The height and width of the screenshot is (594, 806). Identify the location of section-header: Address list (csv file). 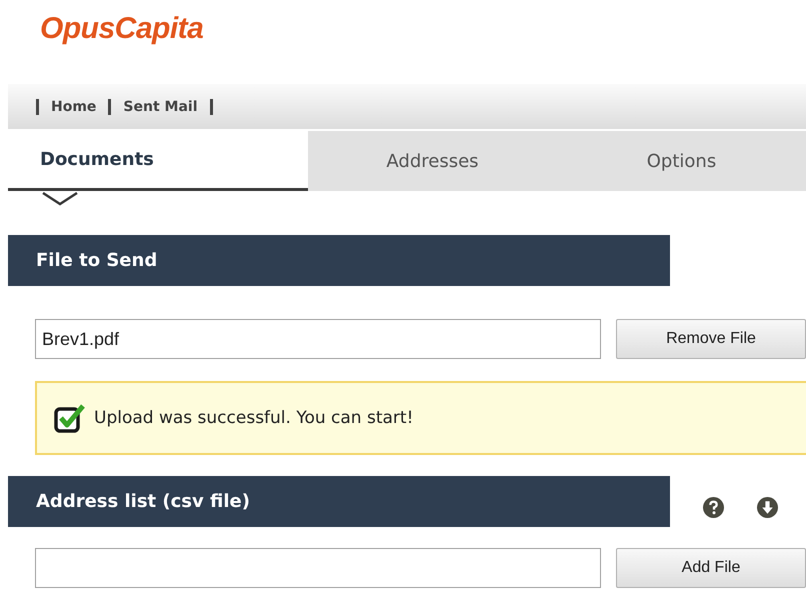
(339, 501).